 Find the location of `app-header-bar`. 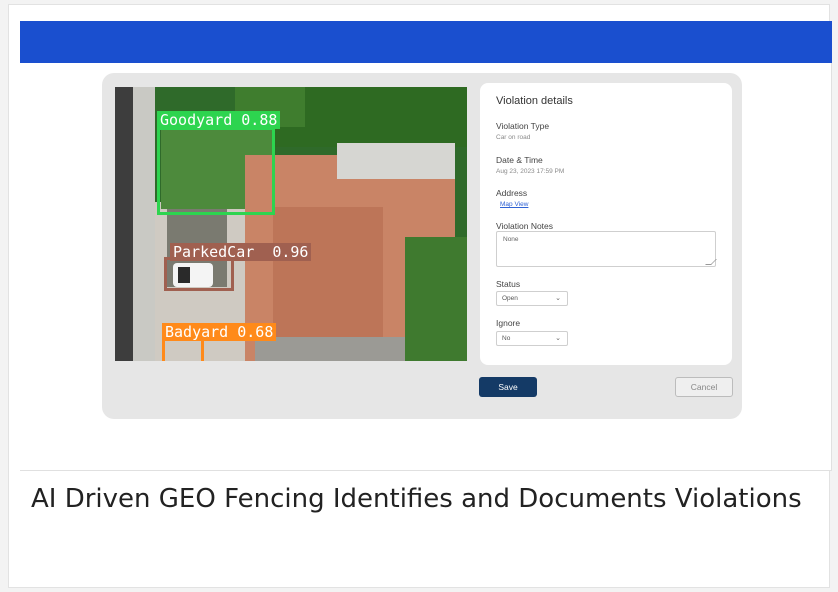

app-header-bar is located at coordinates (426, 42).